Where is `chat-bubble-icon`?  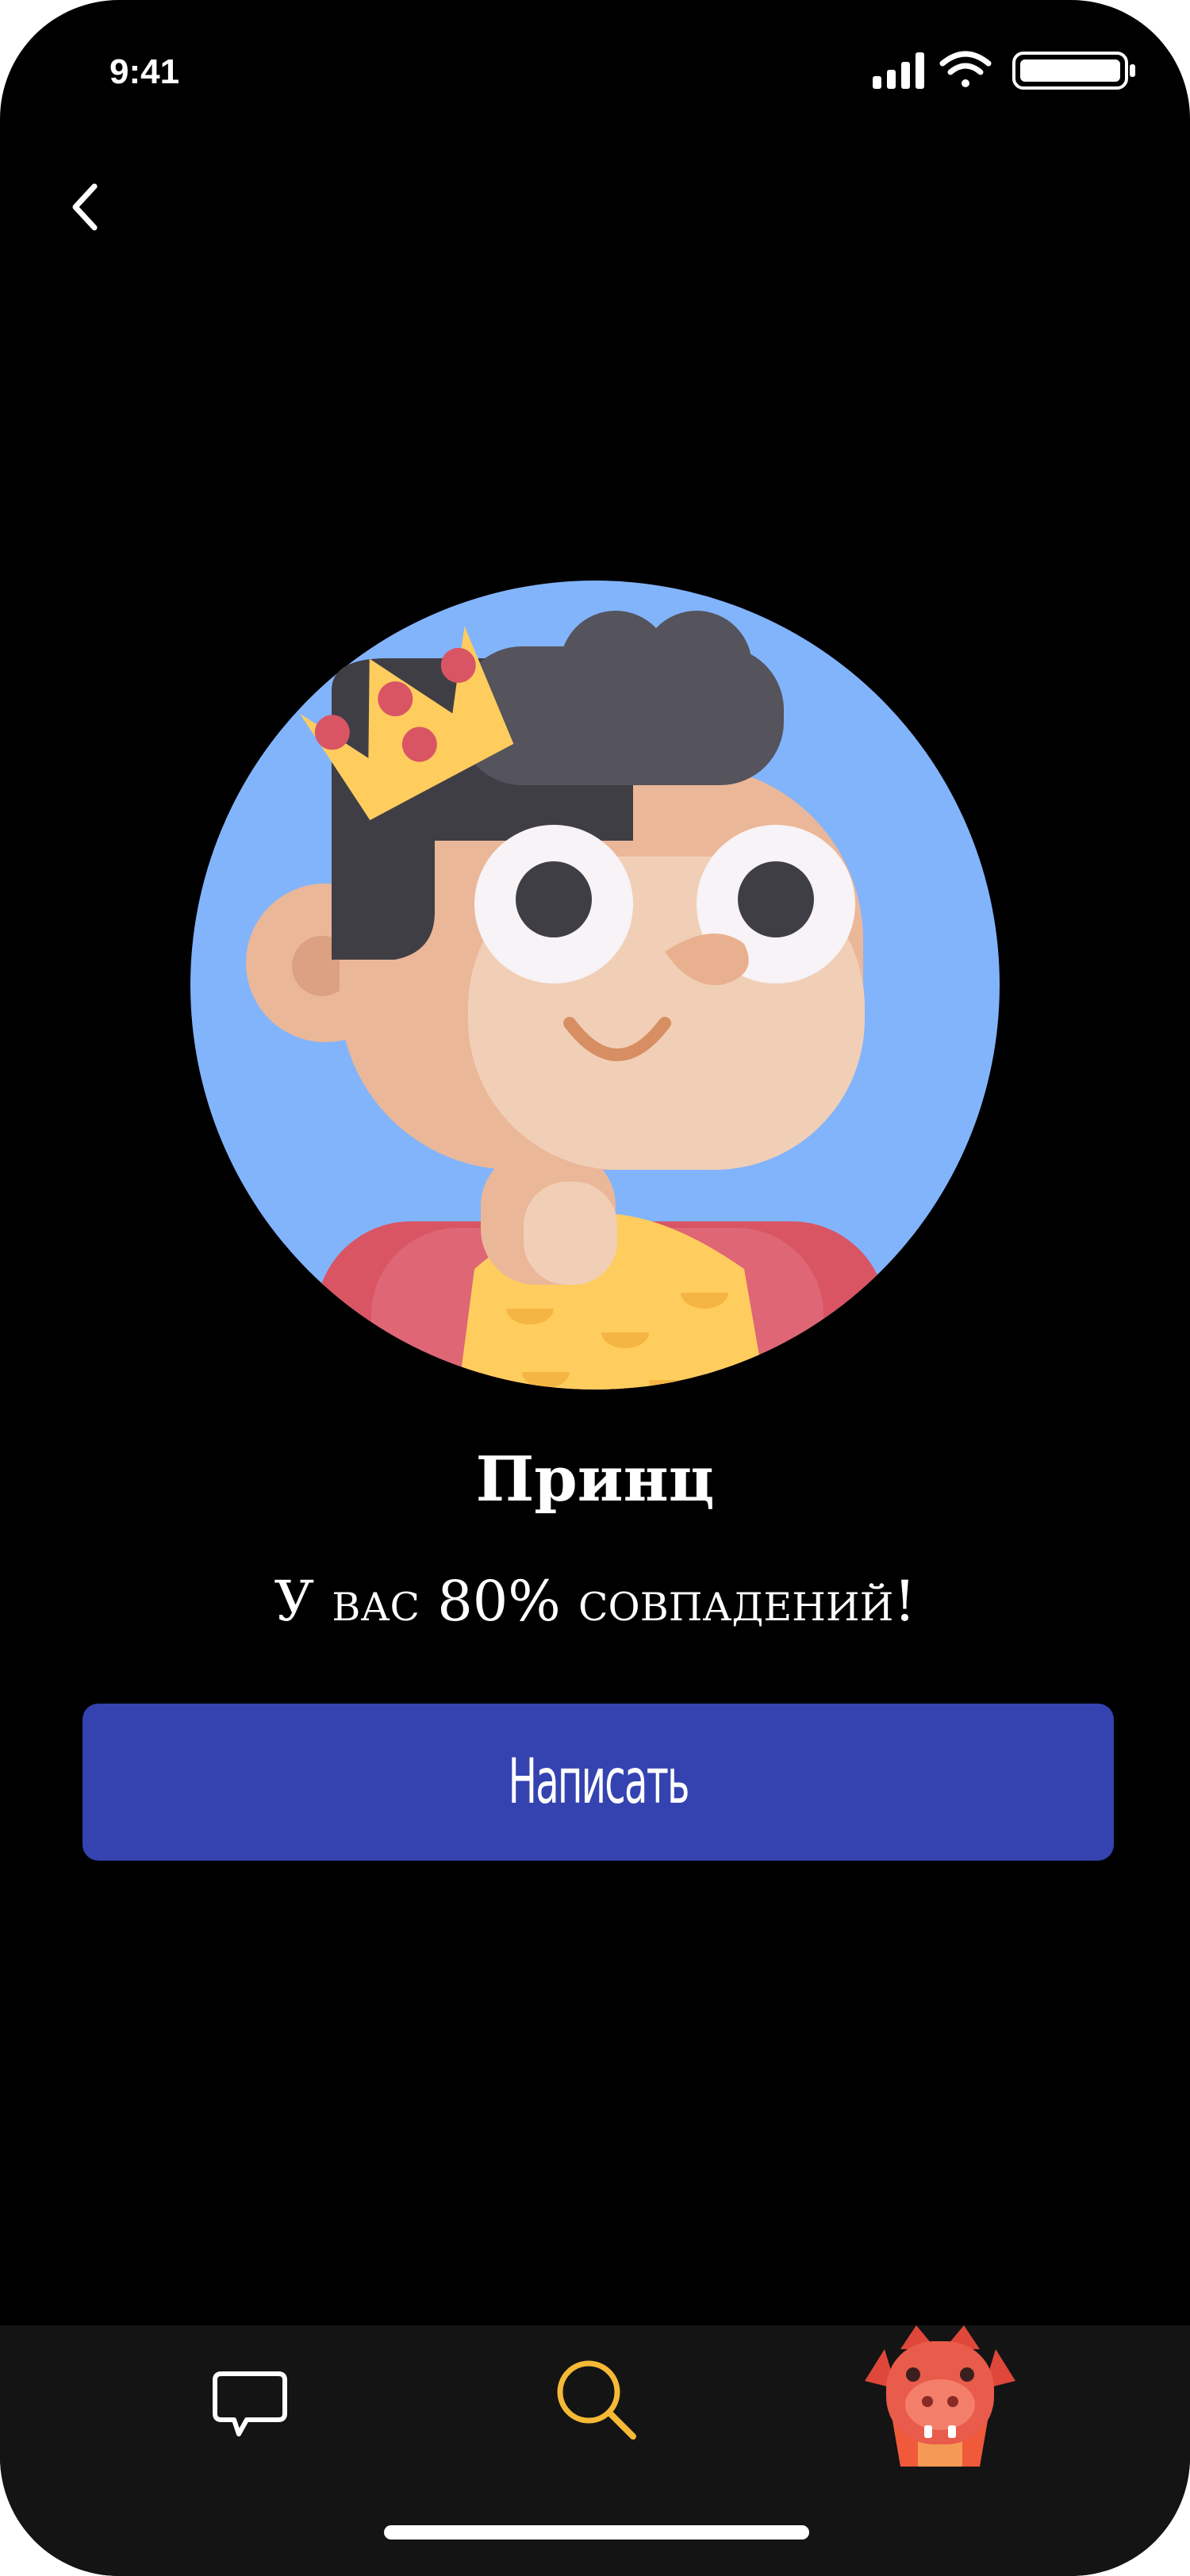
chat-bubble-icon is located at coordinates (250, 2403).